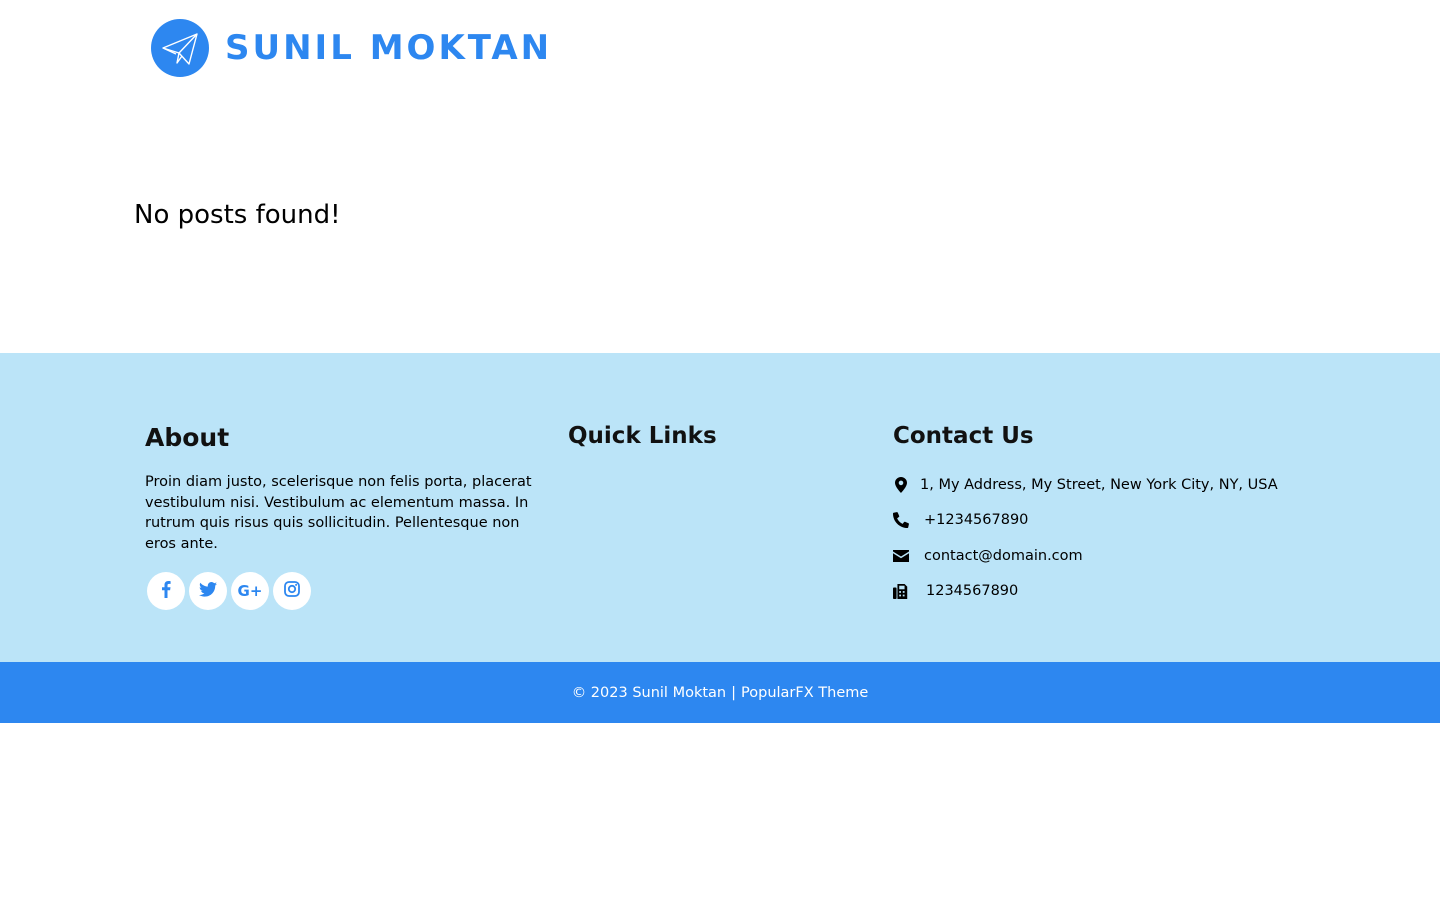 This screenshot has height=900, width=1440. I want to click on quick-links-title: Quick Links, so click(642, 436).